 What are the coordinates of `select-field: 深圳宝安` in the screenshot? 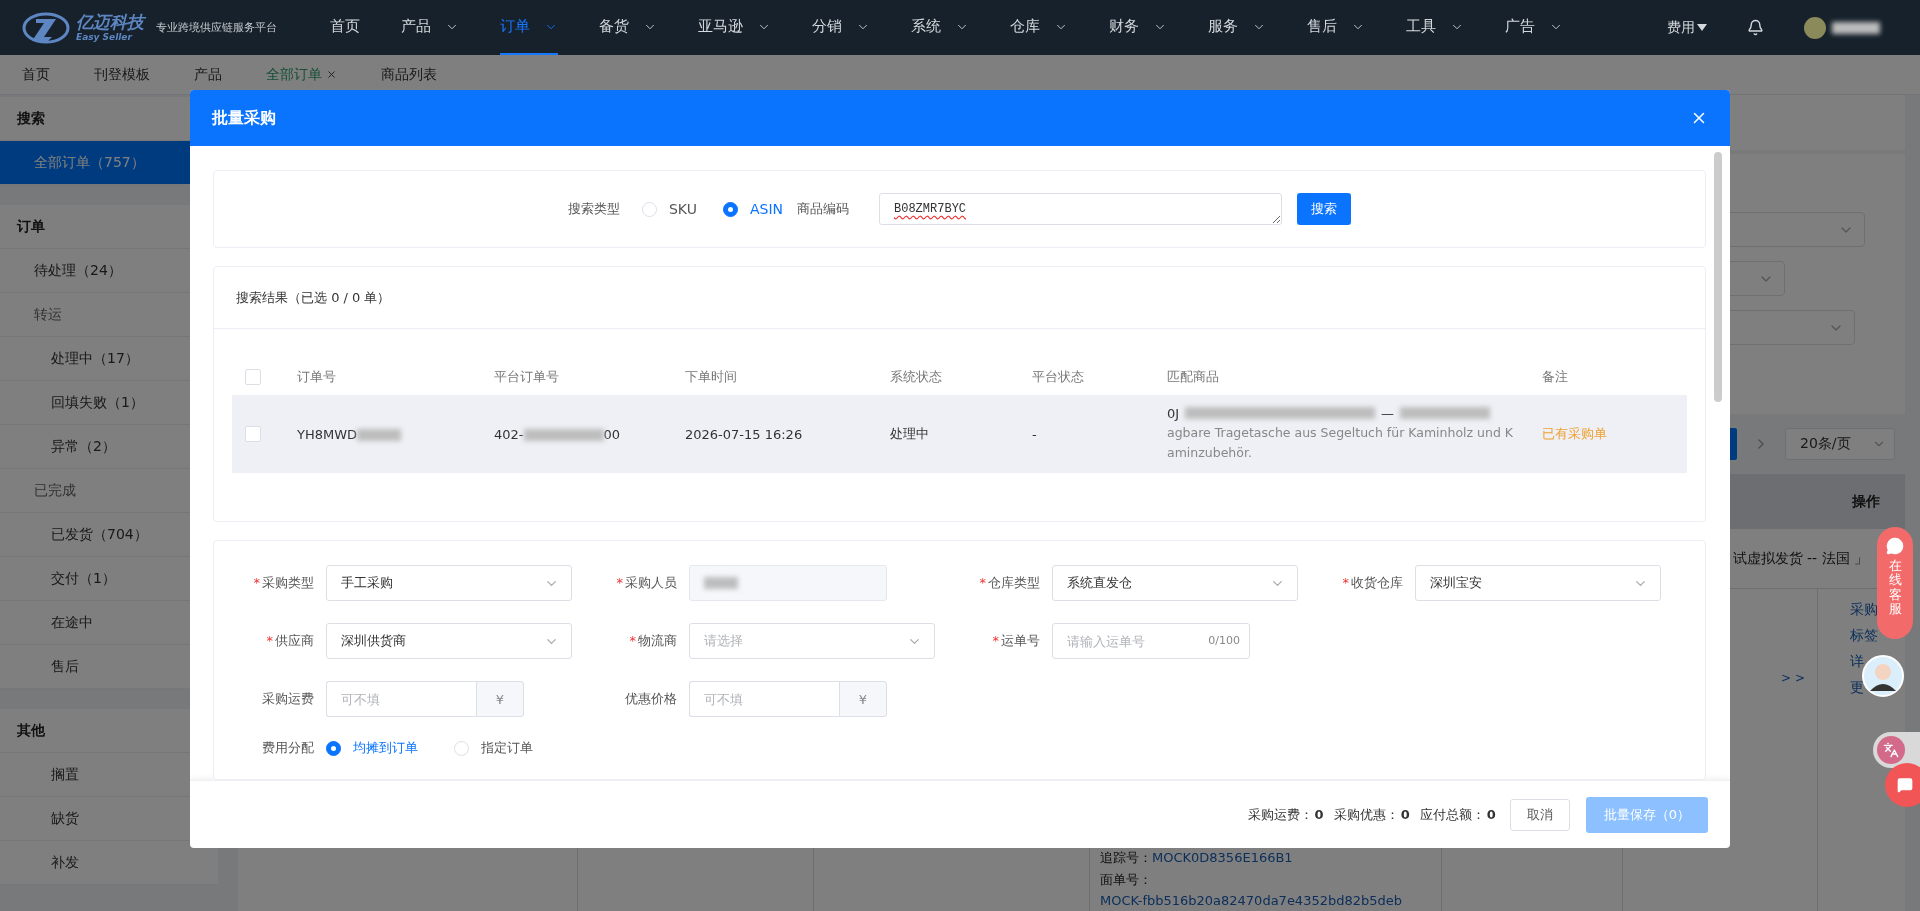 It's located at (1538, 583).